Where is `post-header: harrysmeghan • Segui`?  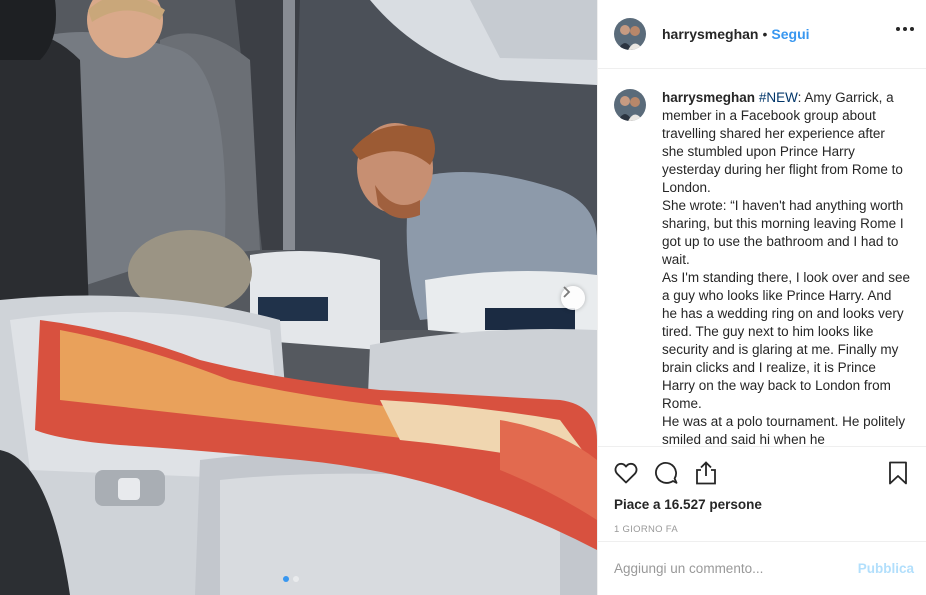 post-header: harrysmeghan • Segui is located at coordinates (762, 34).